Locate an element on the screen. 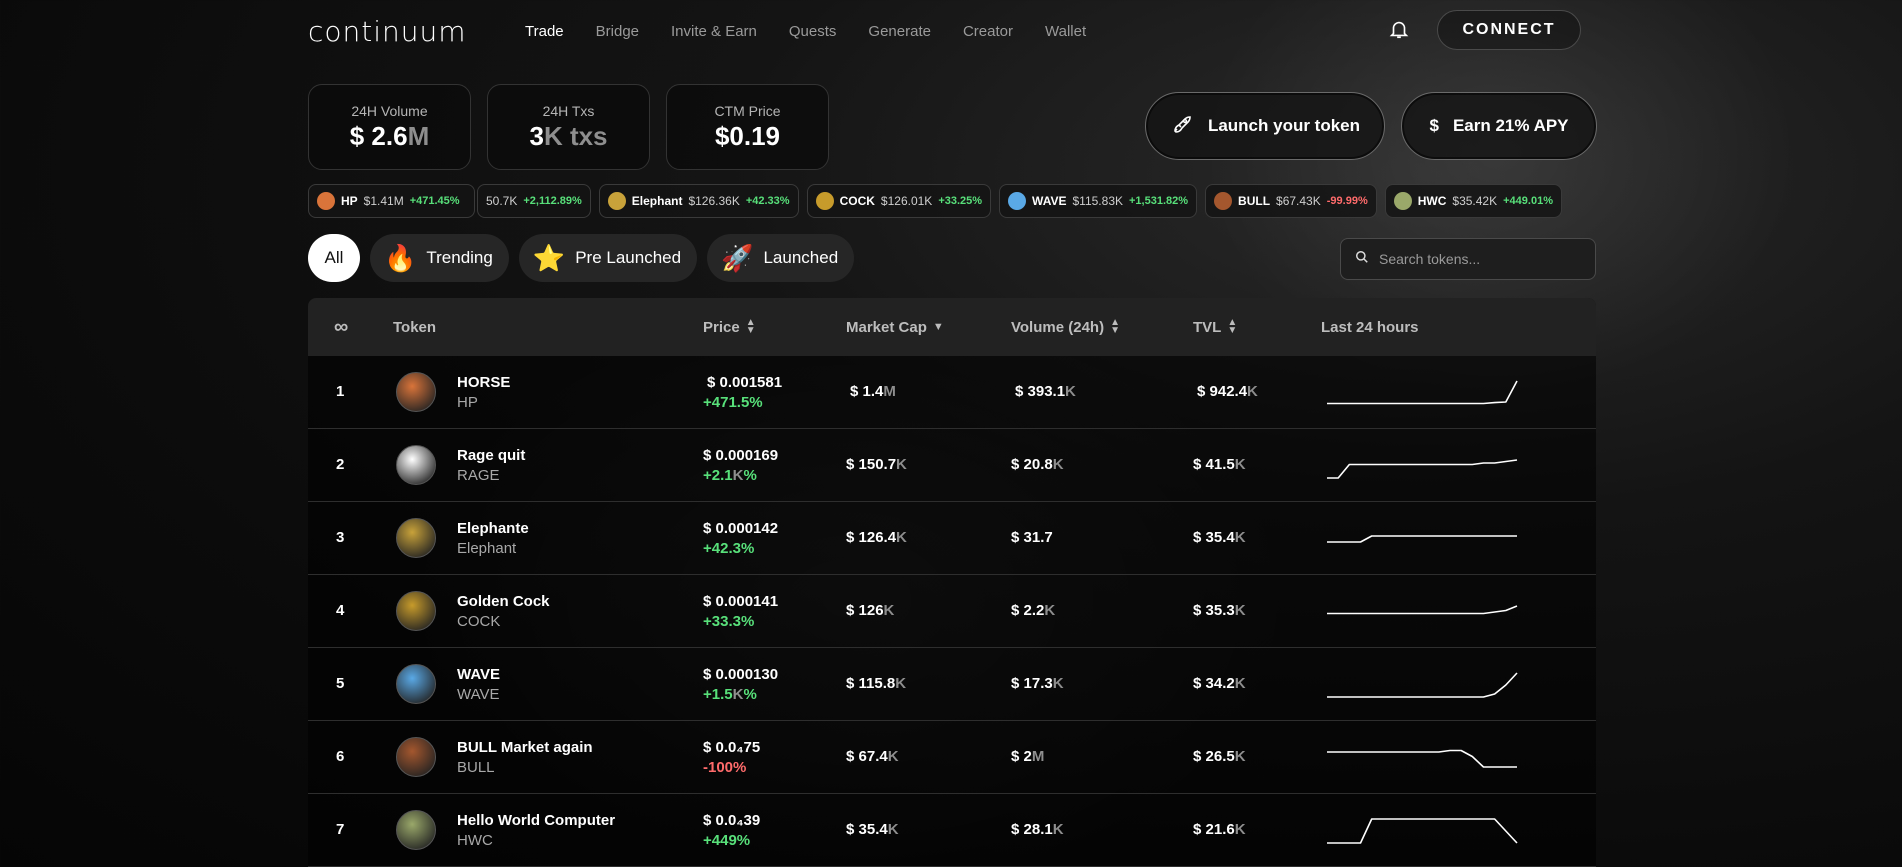 The width and height of the screenshot is (1902, 867). nav-creator: Creator is located at coordinates (988, 31).